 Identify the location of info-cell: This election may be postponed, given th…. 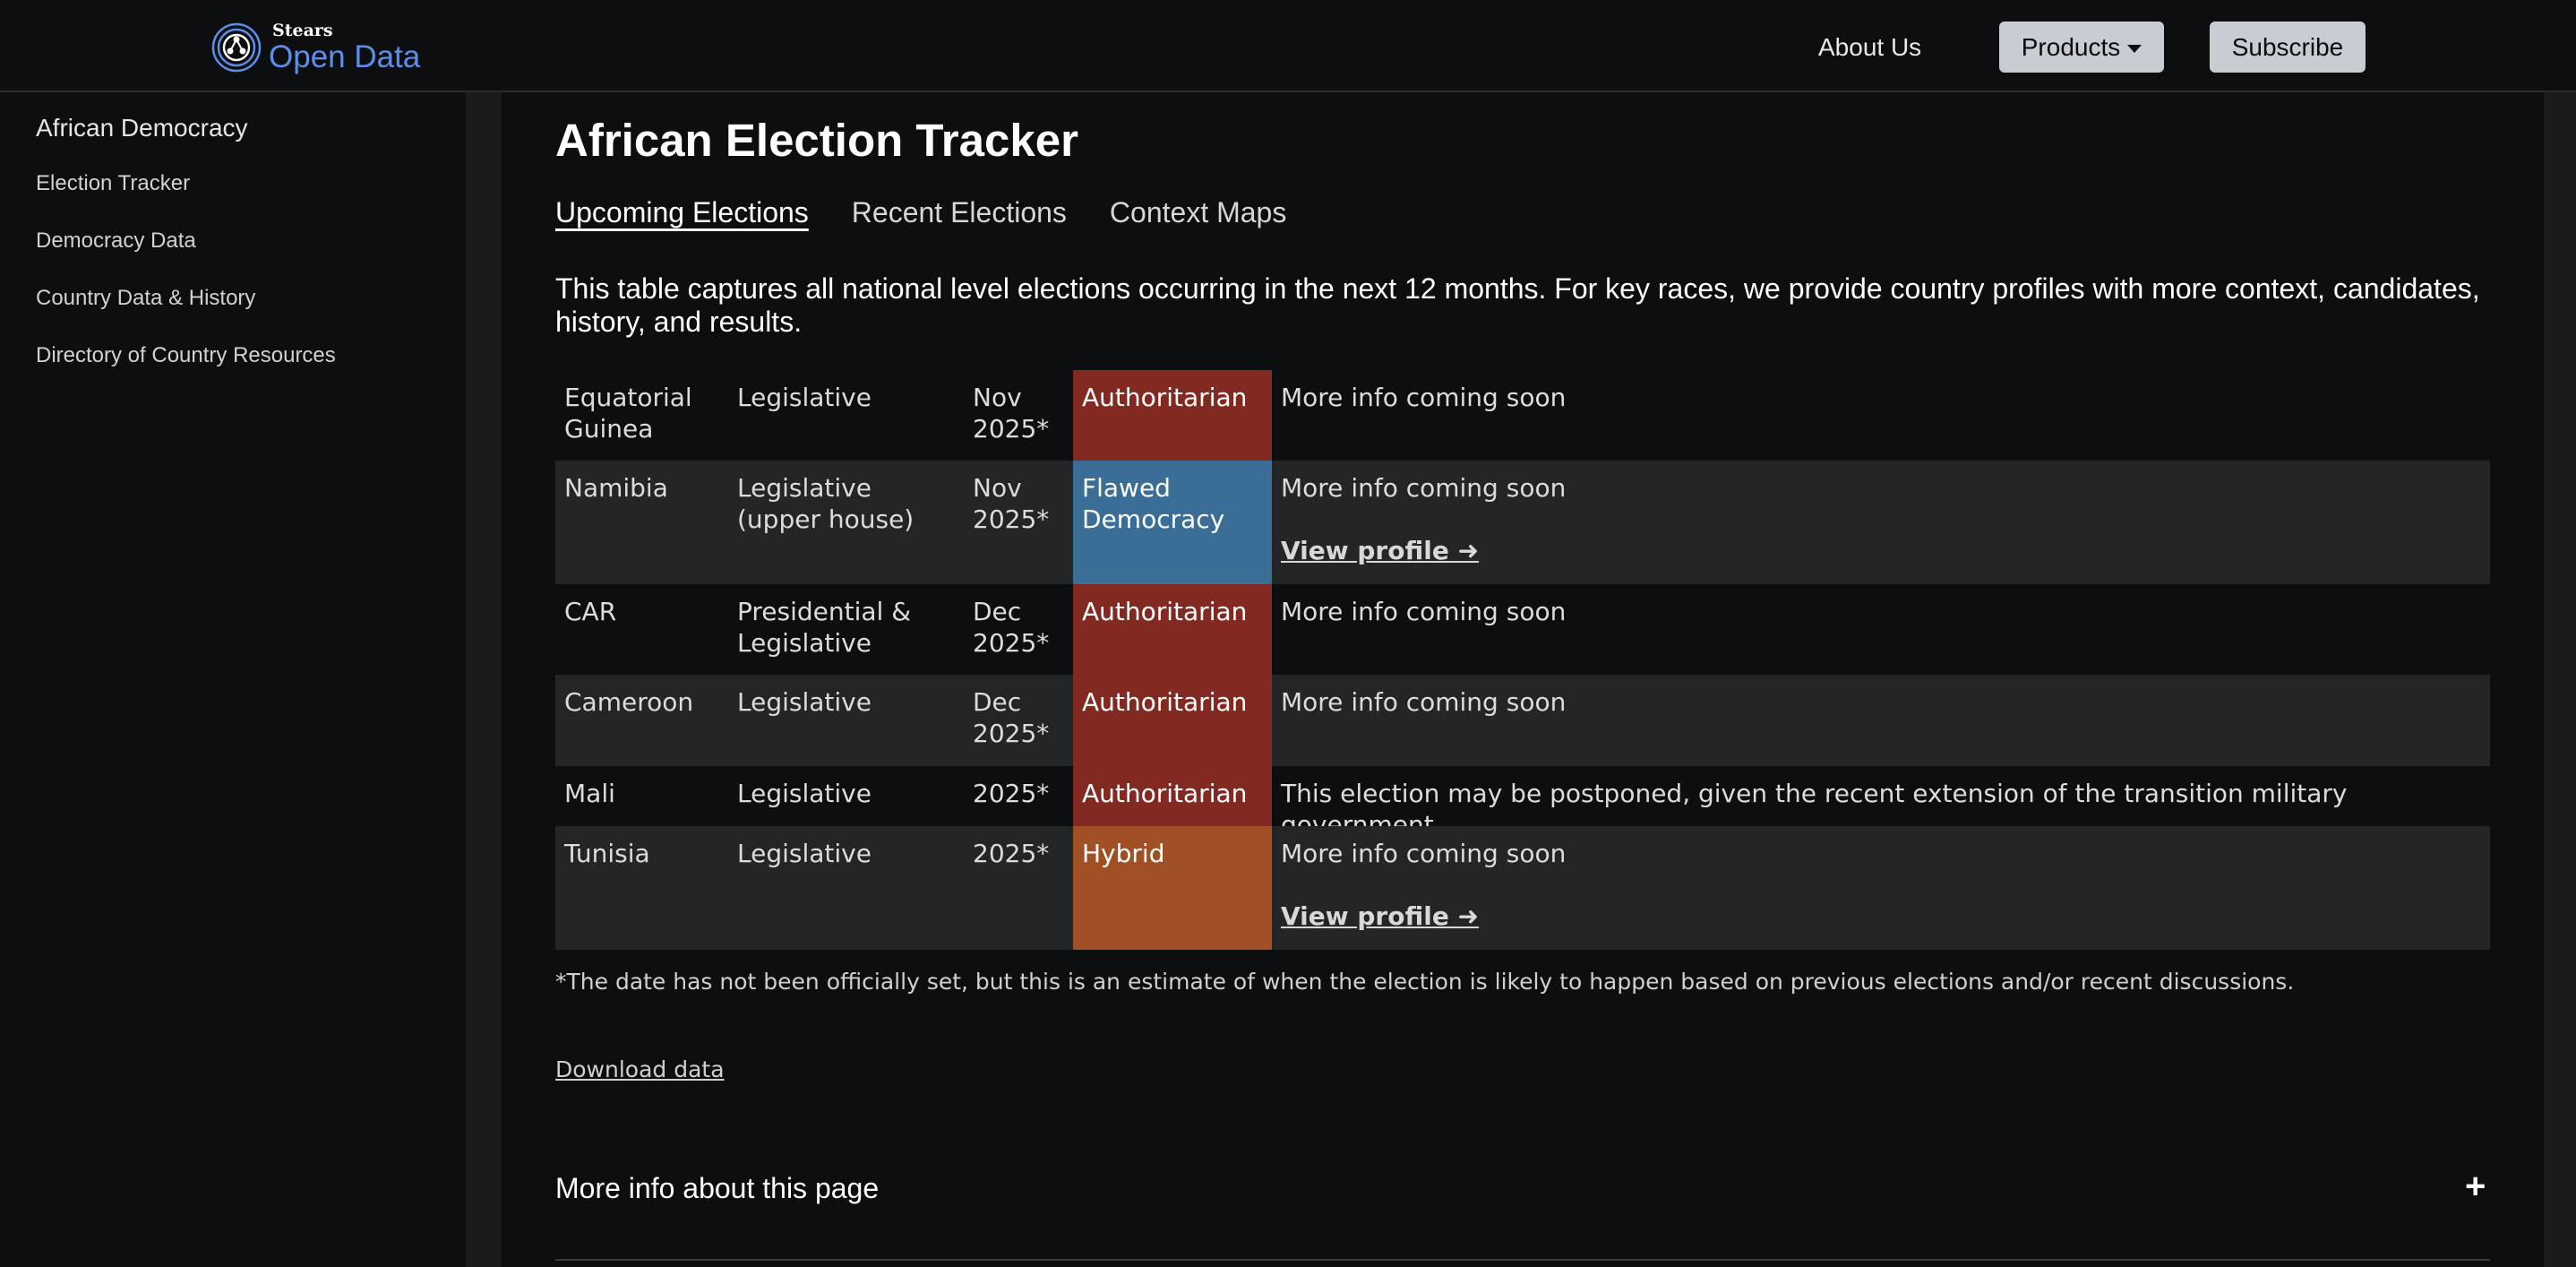
(1881, 803).